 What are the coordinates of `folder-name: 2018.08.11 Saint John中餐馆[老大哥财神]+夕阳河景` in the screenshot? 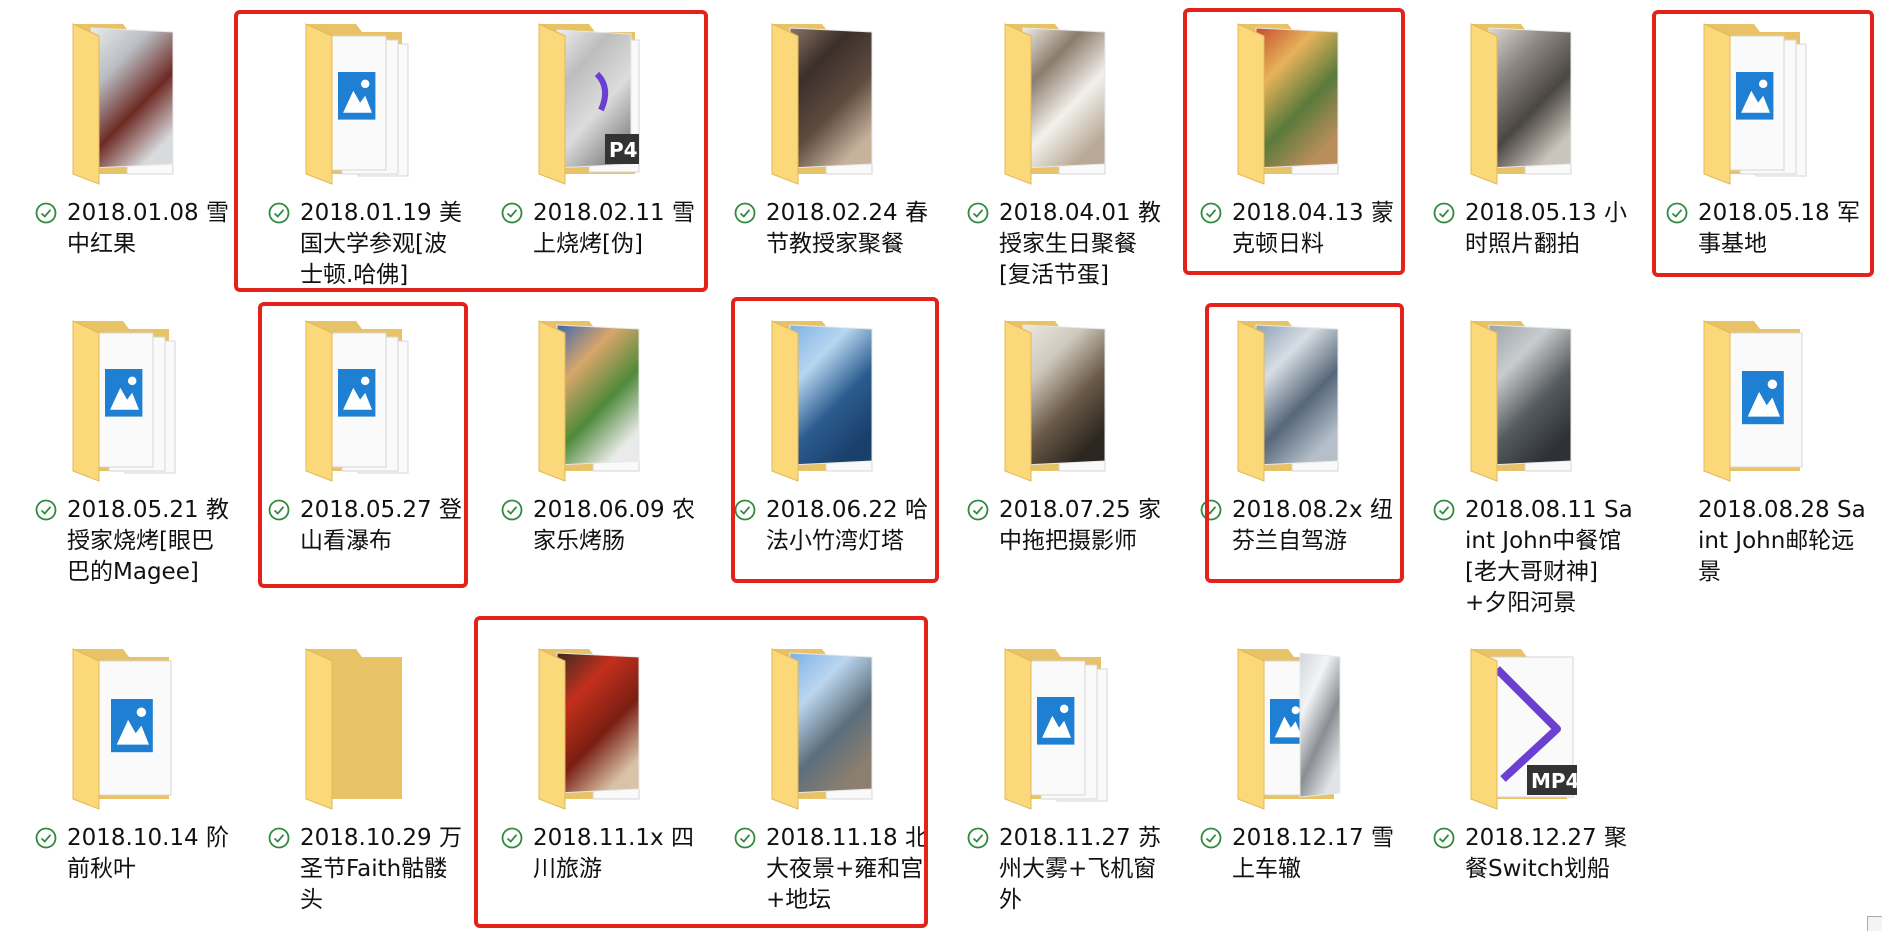 It's located at (1549, 556).